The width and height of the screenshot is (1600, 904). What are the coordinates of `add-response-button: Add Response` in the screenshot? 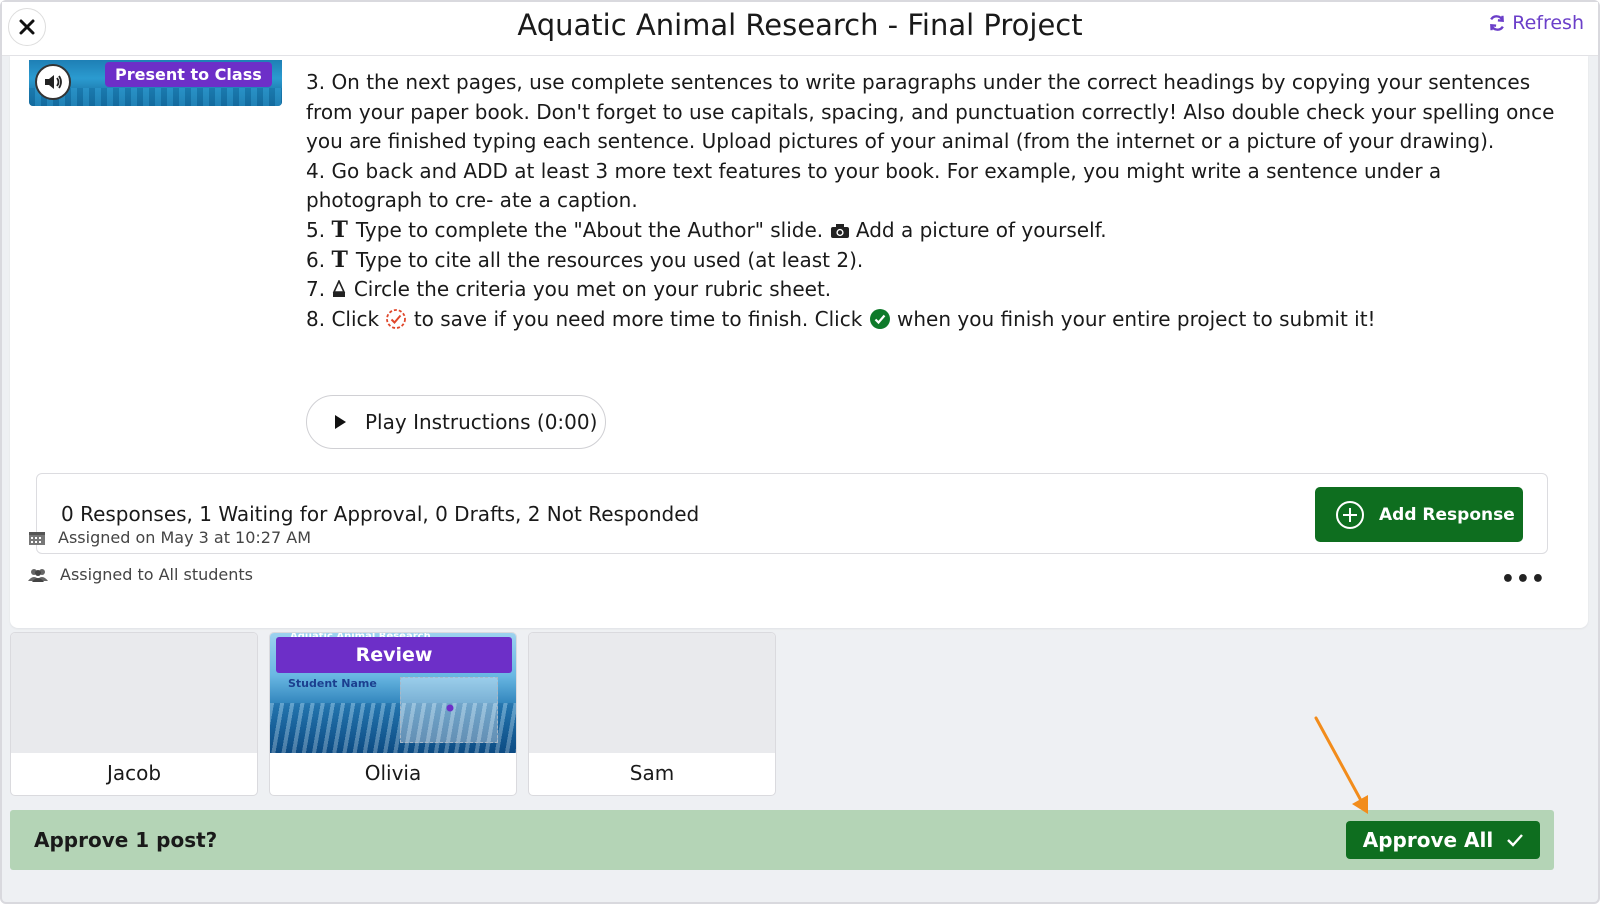 It's located at (1419, 514).